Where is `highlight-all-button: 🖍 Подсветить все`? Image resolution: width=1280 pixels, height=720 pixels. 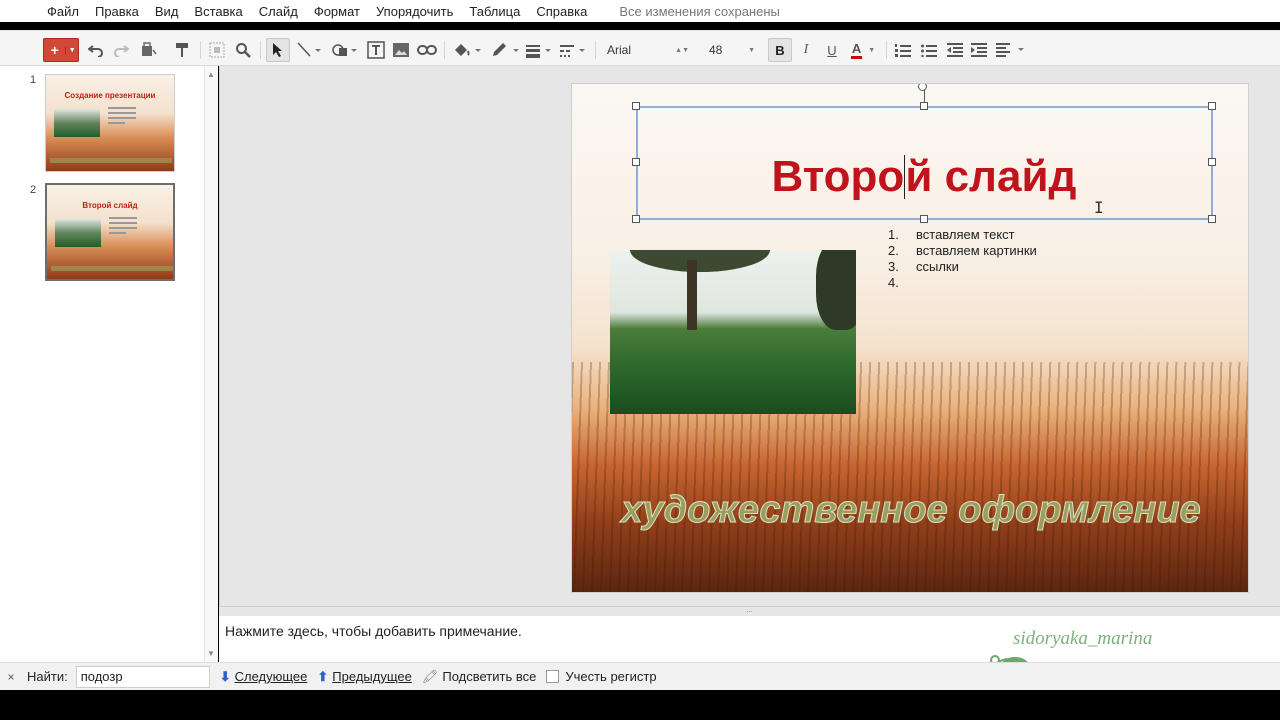
highlight-all-button: 🖍 Подсветить все is located at coordinates (479, 677).